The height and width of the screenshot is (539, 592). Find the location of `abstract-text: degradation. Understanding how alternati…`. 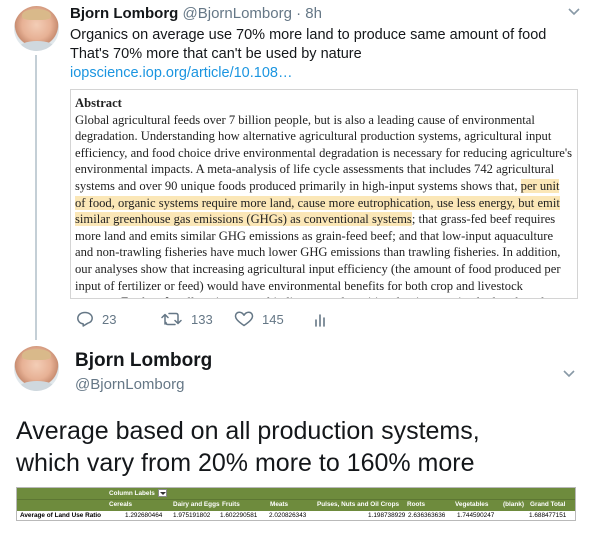

abstract-text: degradation. Understanding how alternati… is located at coordinates (313, 136).